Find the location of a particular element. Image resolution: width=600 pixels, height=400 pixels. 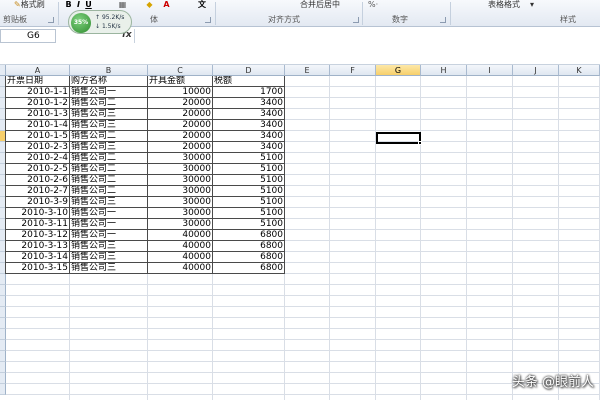

upload-arrow-icon: ↑ is located at coordinates (98, 17).